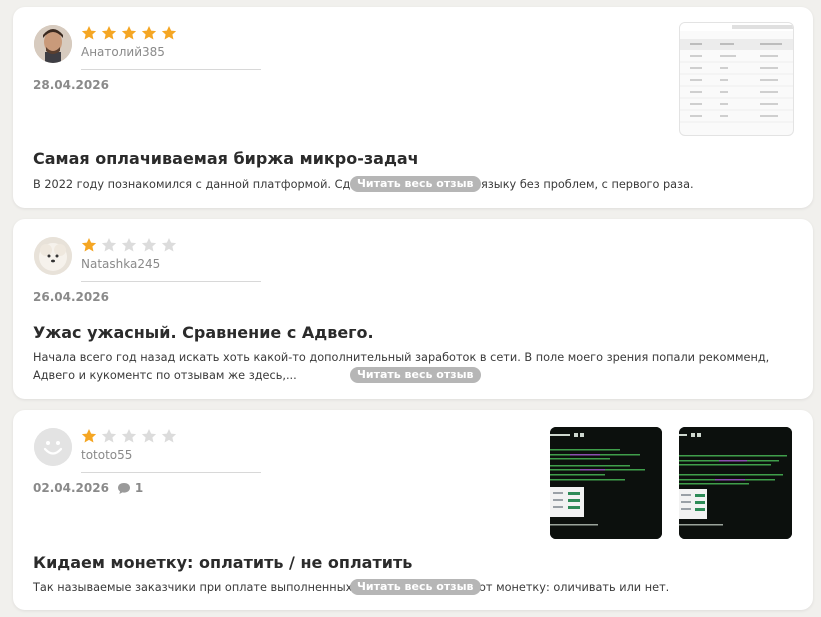 The width and height of the screenshot is (821, 617). I want to click on review-meta: 02.04.2026 1, so click(88, 488).